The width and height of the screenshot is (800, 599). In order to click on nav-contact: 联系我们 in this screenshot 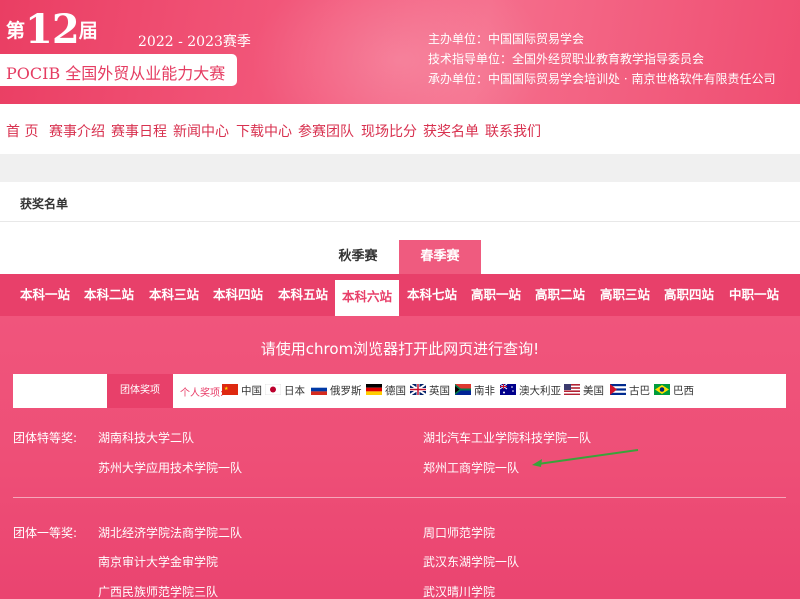, I will do `click(513, 131)`.